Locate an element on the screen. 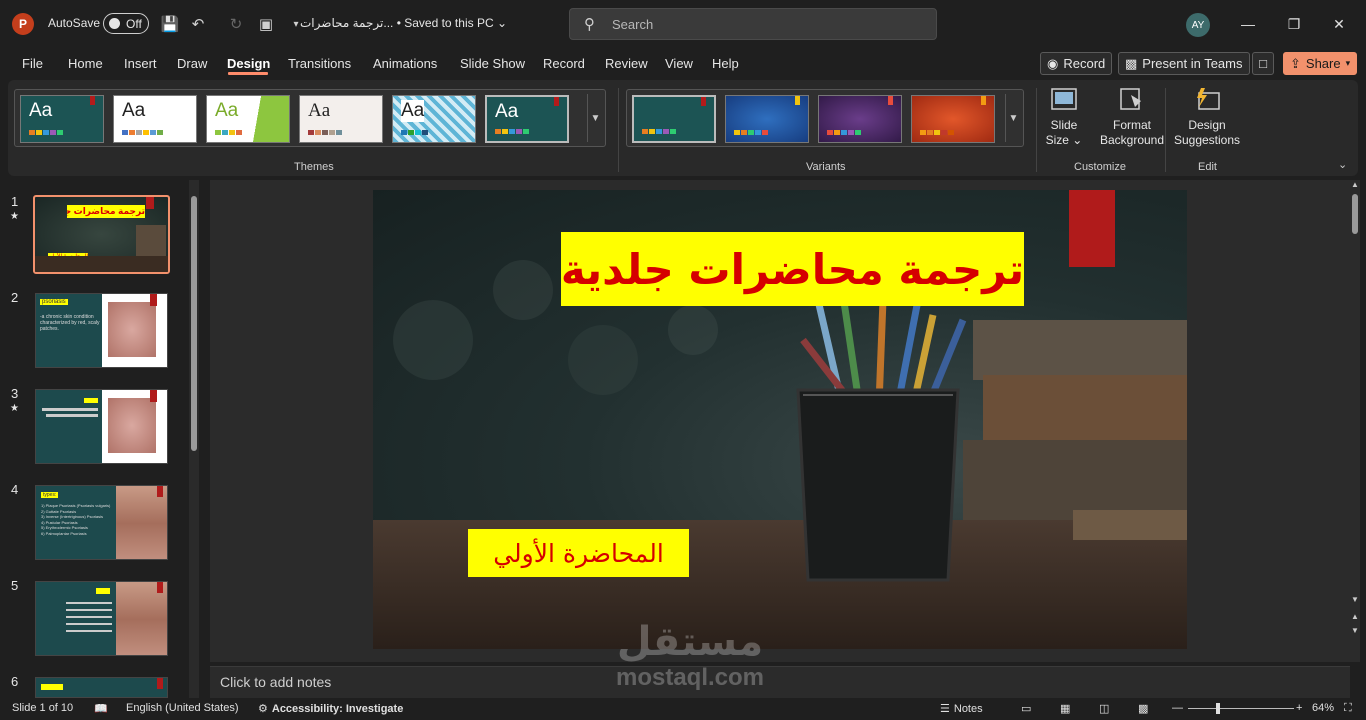 The image size is (1366, 720). comments-button: □ is located at coordinates (1263, 63).